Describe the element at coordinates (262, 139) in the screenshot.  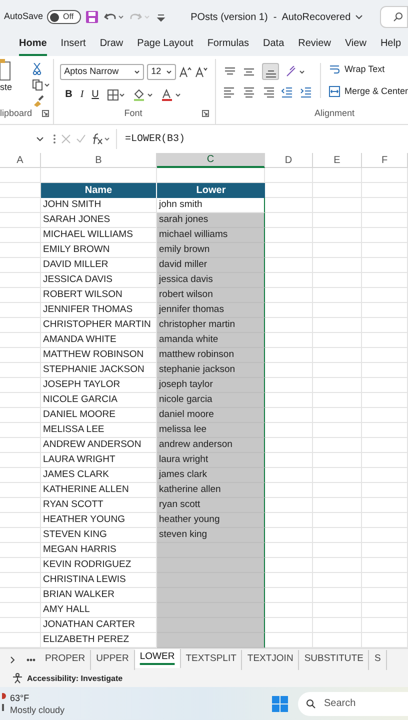
I see `formula-input: =LOWER(B3)` at that location.